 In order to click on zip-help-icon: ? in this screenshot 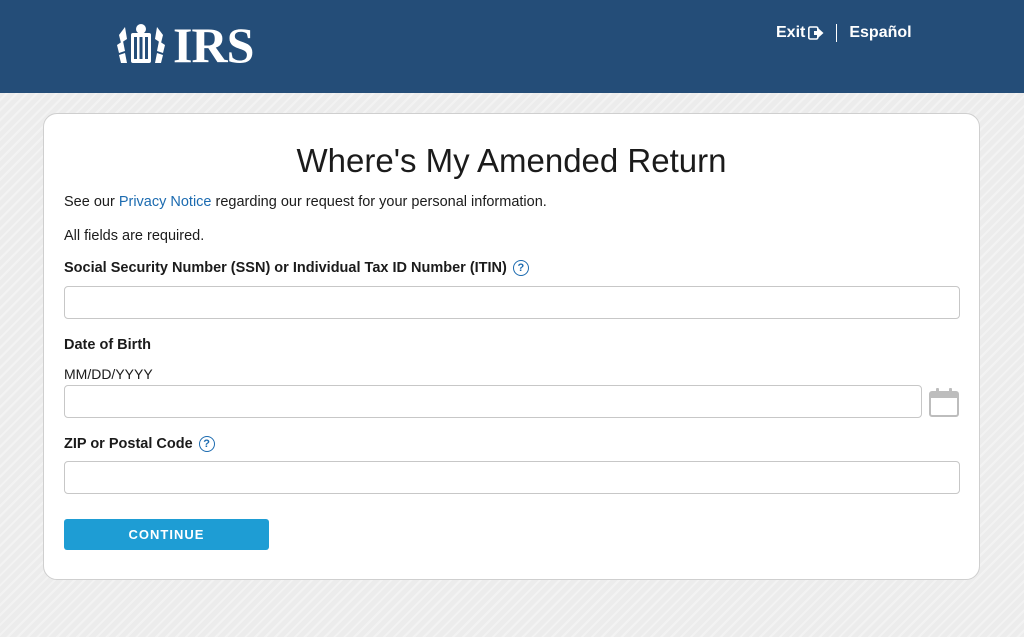, I will do `click(206, 444)`.